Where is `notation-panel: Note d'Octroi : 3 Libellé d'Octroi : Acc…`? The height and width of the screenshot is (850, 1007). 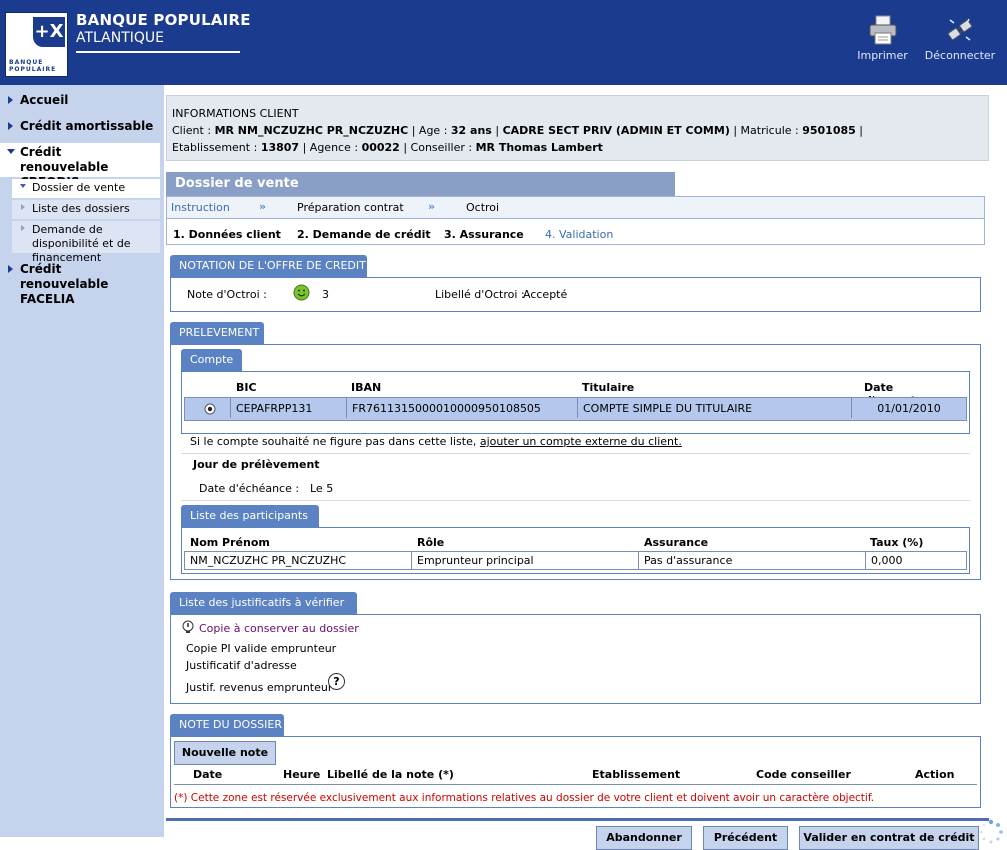
notation-panel: Note d'Octroi : 3 Libellé d'Octroi : Acc… is located at coordinates (575, 294).